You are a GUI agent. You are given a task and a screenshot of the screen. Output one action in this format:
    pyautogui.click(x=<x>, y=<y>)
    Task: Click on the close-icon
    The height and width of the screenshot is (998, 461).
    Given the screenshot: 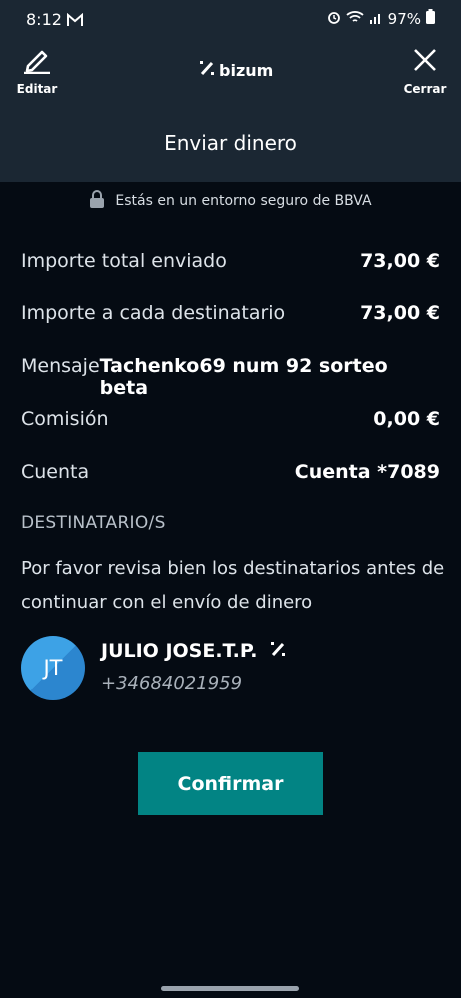 What is the action you would take?
    pyautogui.click(x=425, y=63)
    